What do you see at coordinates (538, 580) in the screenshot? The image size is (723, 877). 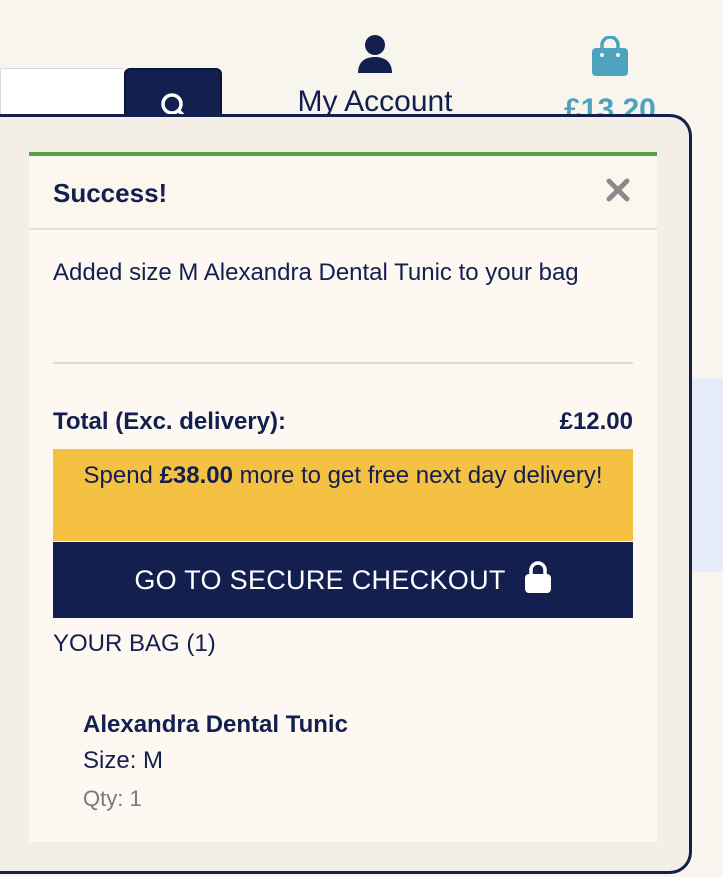 I see `lock-icon` at bounding box center [538, 580].